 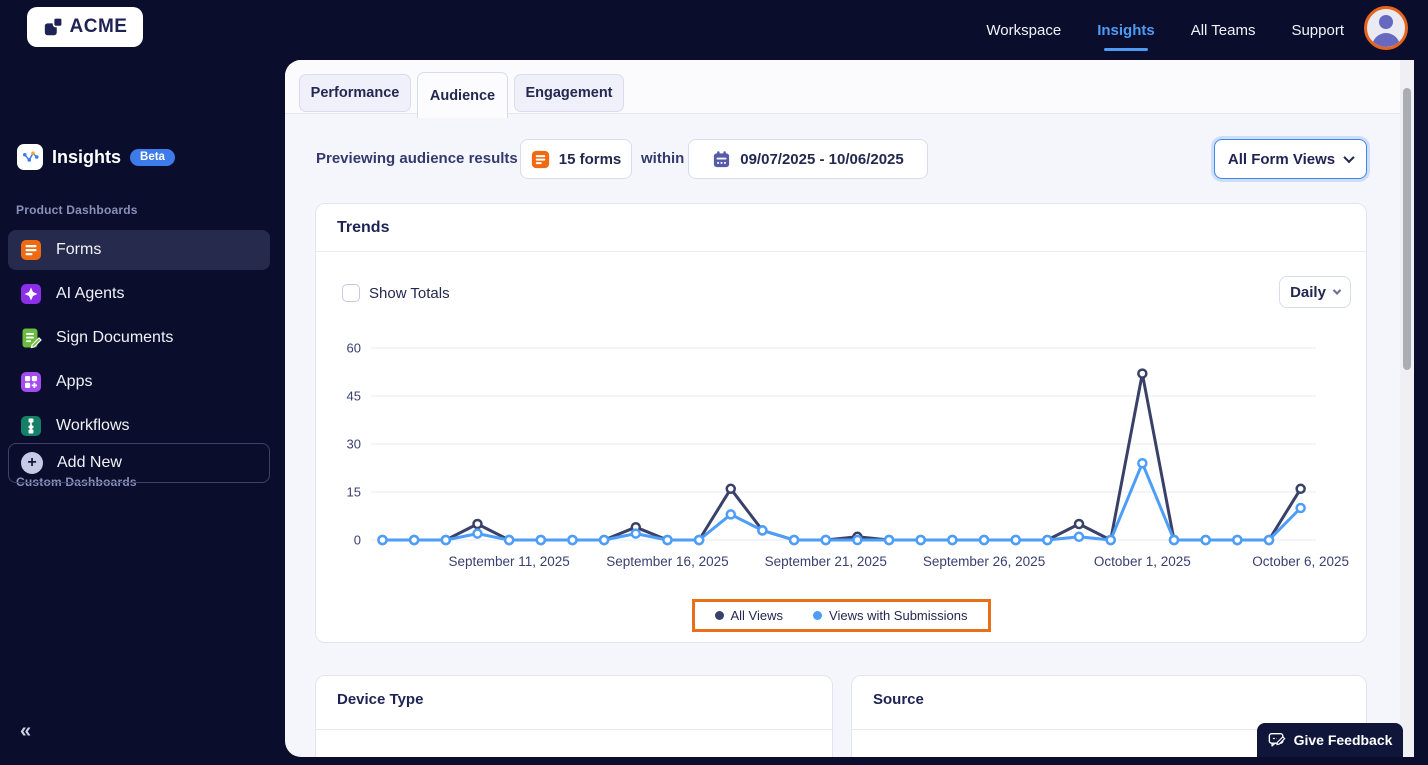 I want to click on brand-name: ACME, so click(x=98, y=26).